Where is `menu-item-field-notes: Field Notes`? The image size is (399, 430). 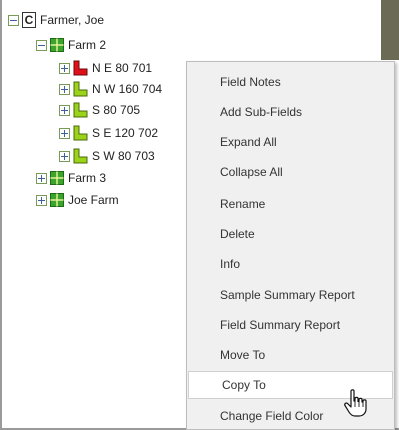
menu-item-field-notes: Field Notes is located at coordinates (290, 82).